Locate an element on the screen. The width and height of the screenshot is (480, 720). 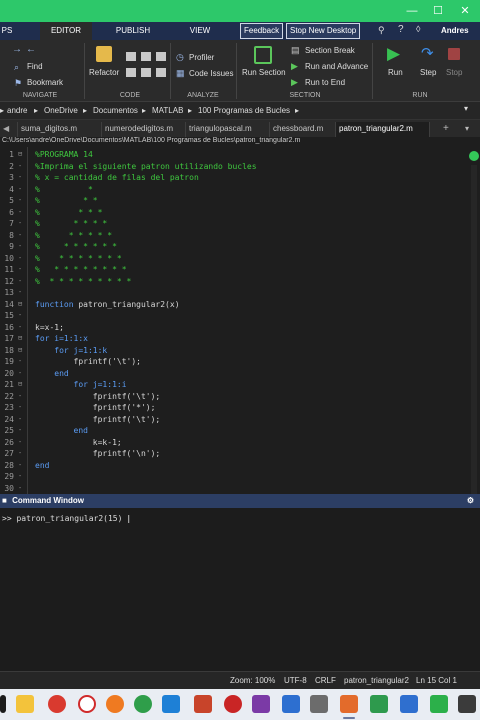
app-icon is located at coordinates (3, 704).